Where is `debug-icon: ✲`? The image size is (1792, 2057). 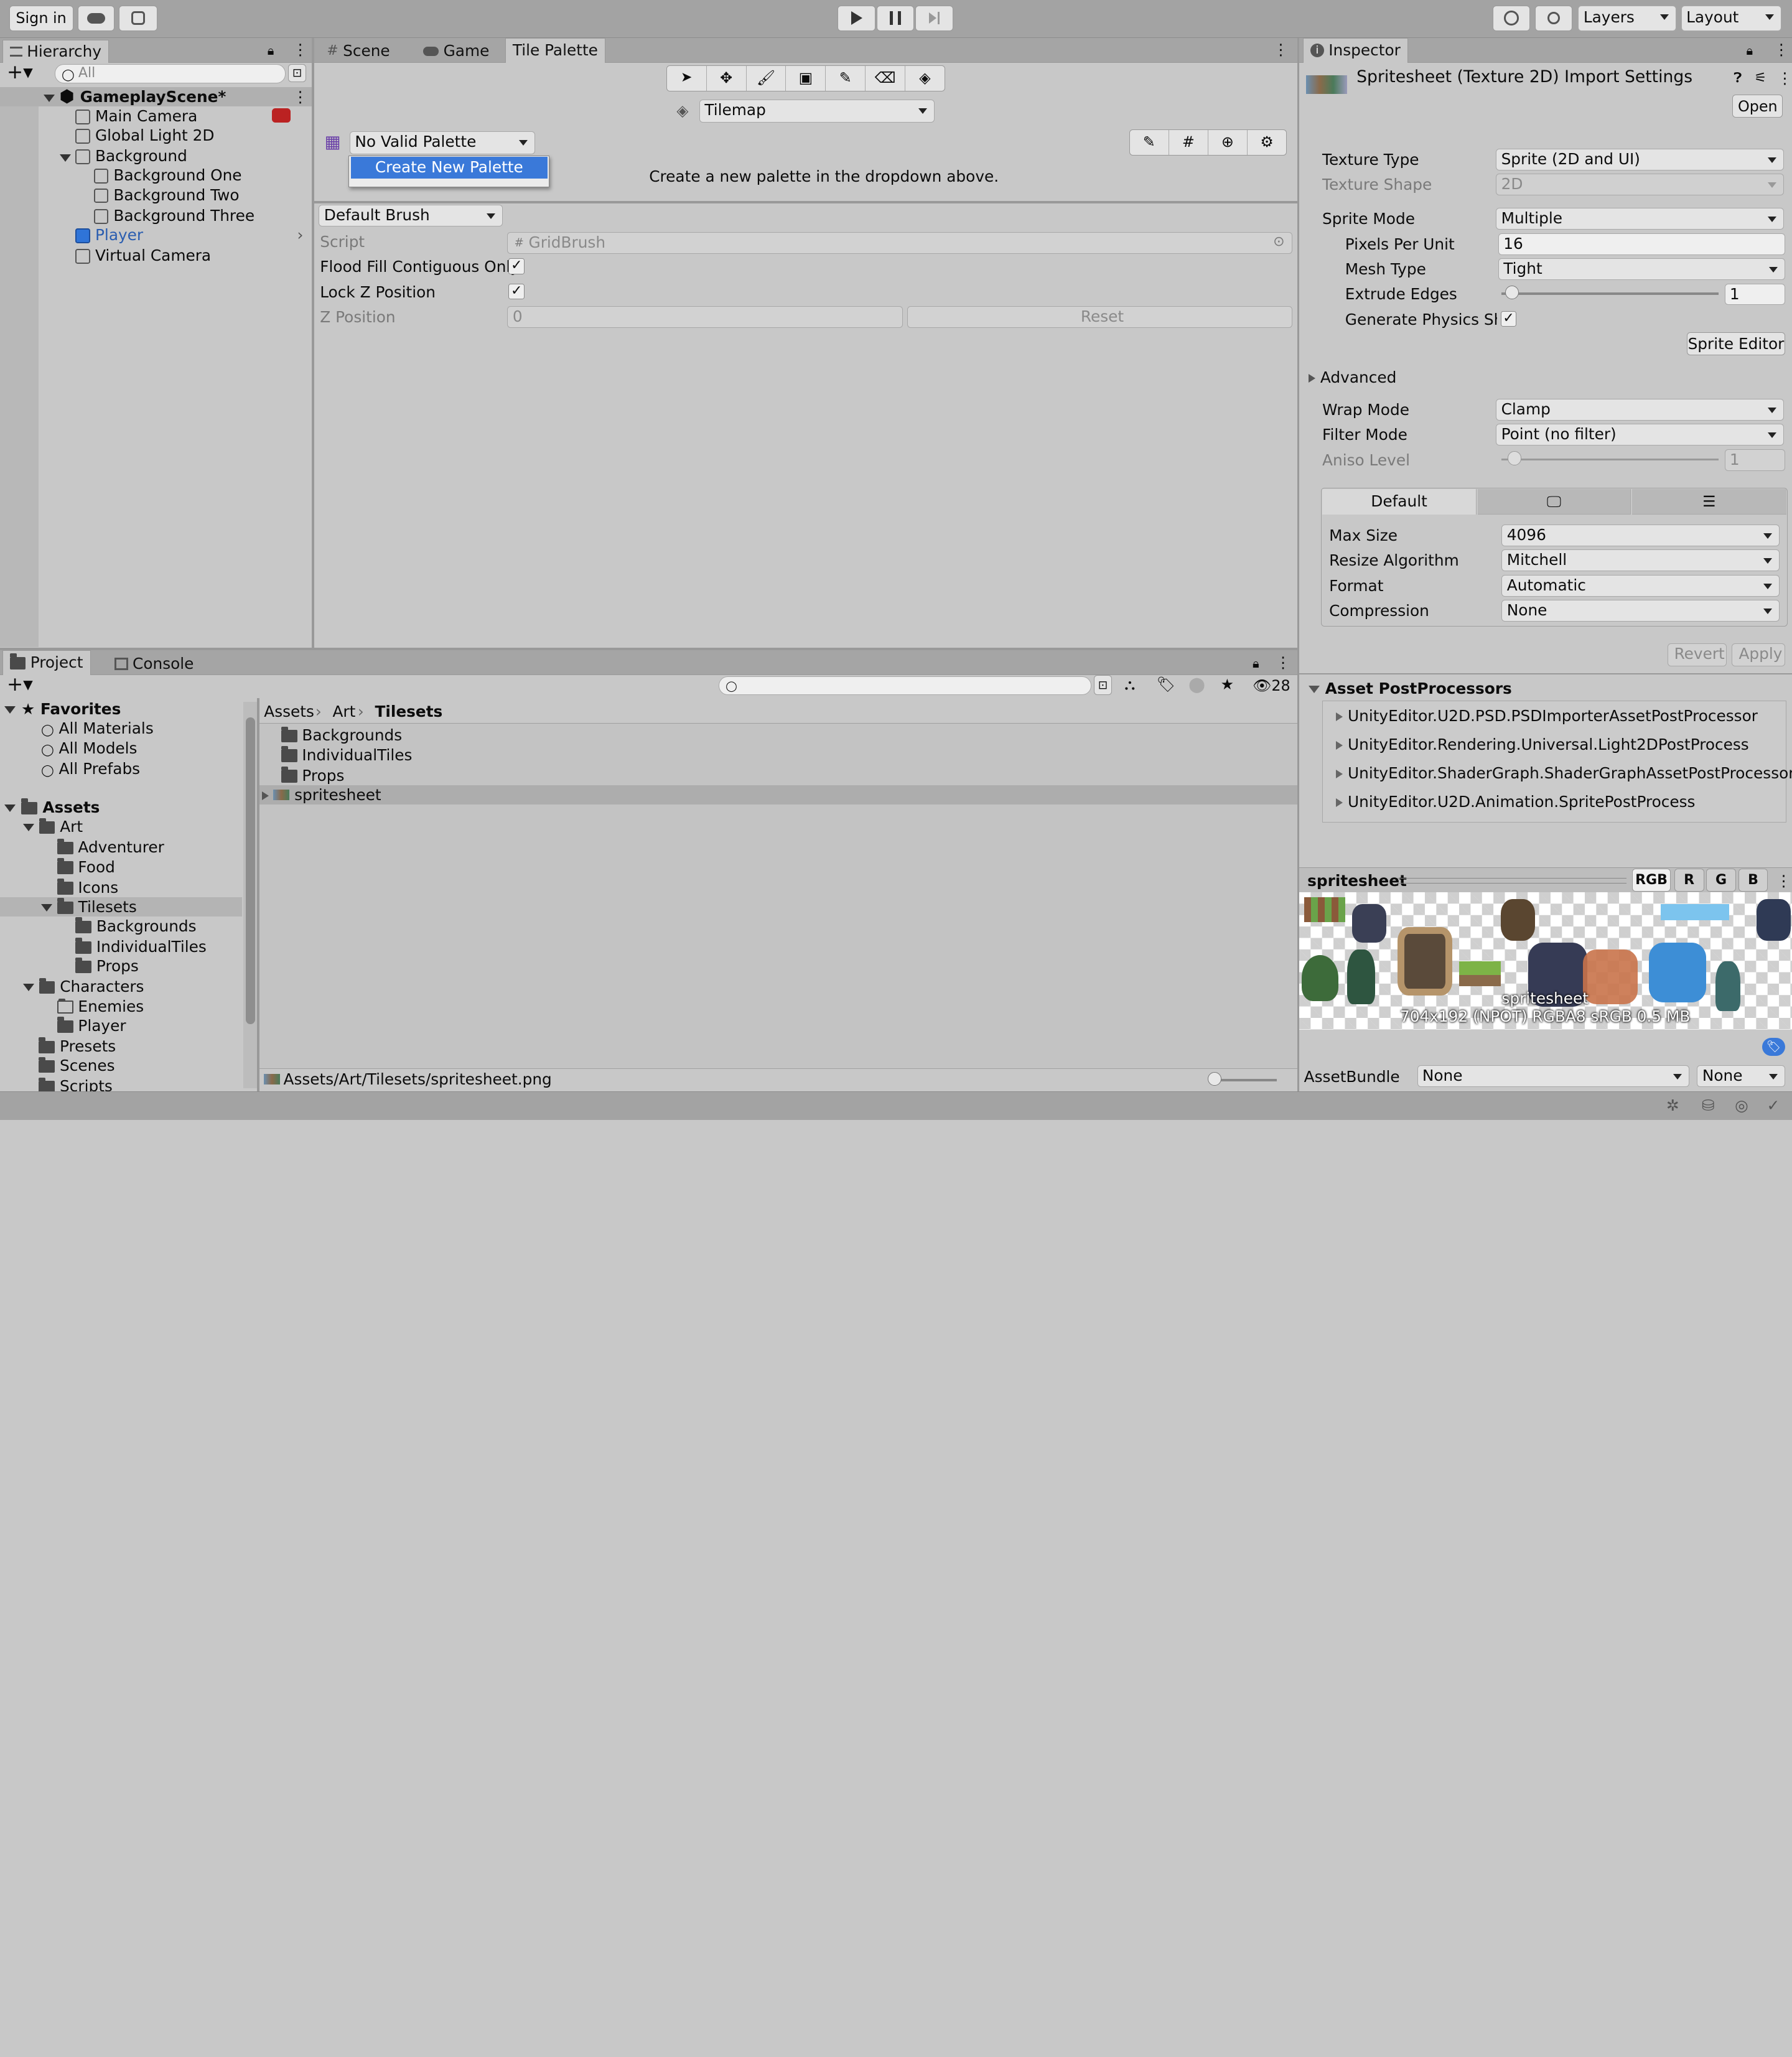 debug-icon: ✲ is located at coordinates (1673, 1105).